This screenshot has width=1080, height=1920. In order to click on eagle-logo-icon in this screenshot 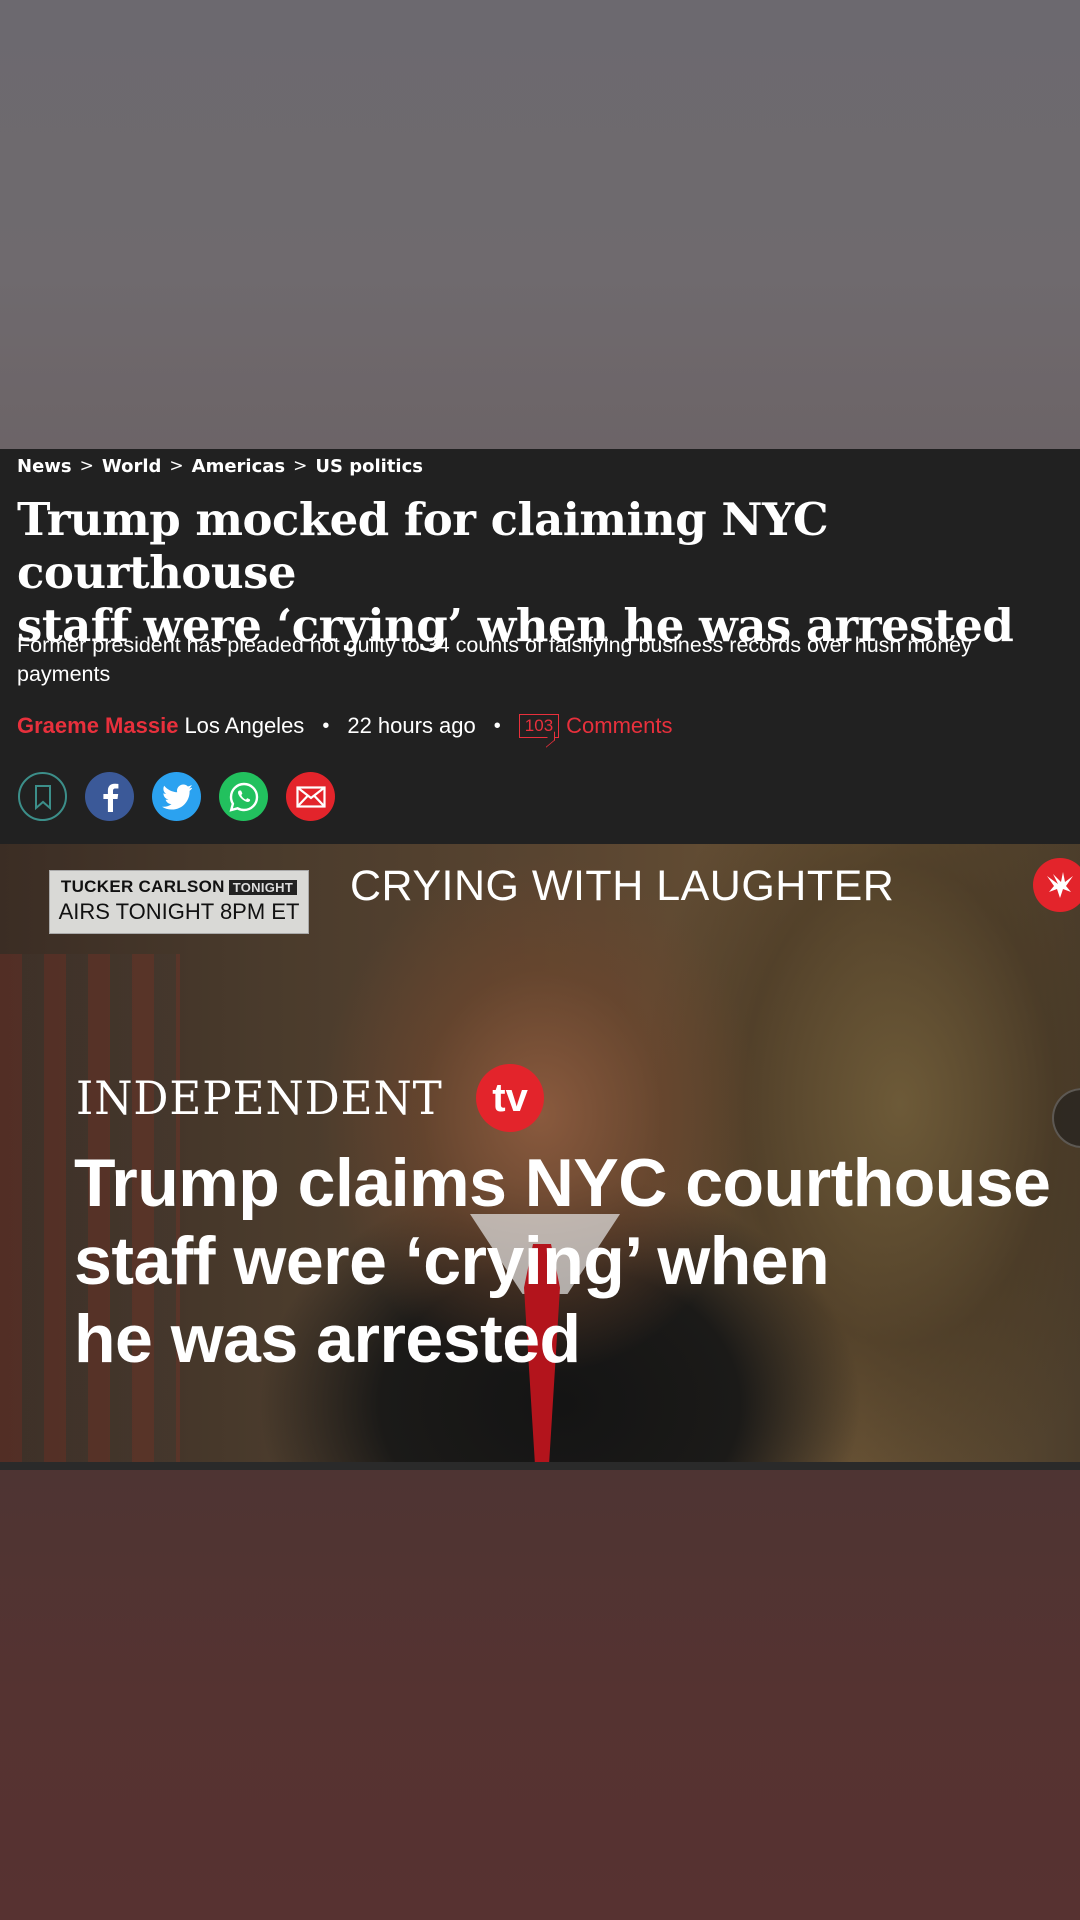, I will do `click(1056, 885)`.